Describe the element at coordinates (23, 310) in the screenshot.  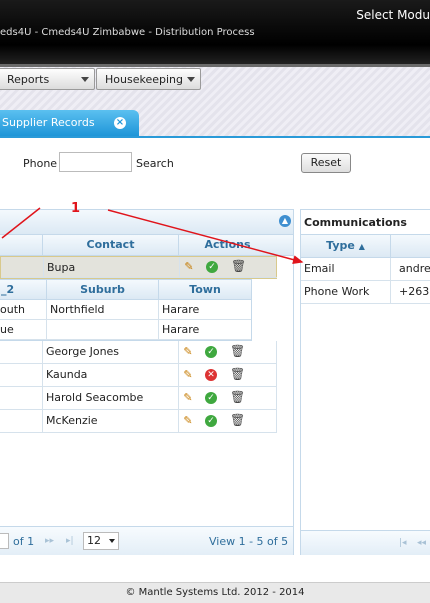
I see `subgrid-cell: outh` at that location.